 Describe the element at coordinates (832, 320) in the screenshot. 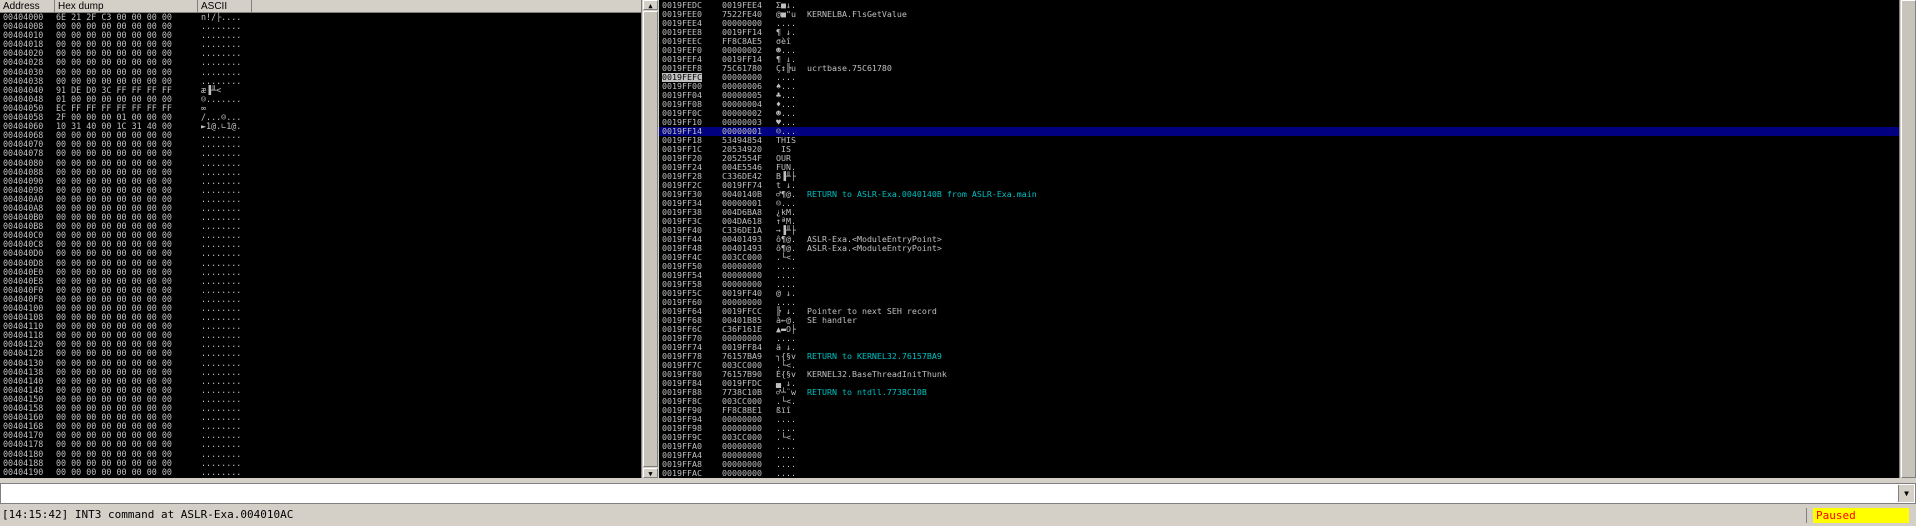

I see `stack-comment: SE handler` at that location.